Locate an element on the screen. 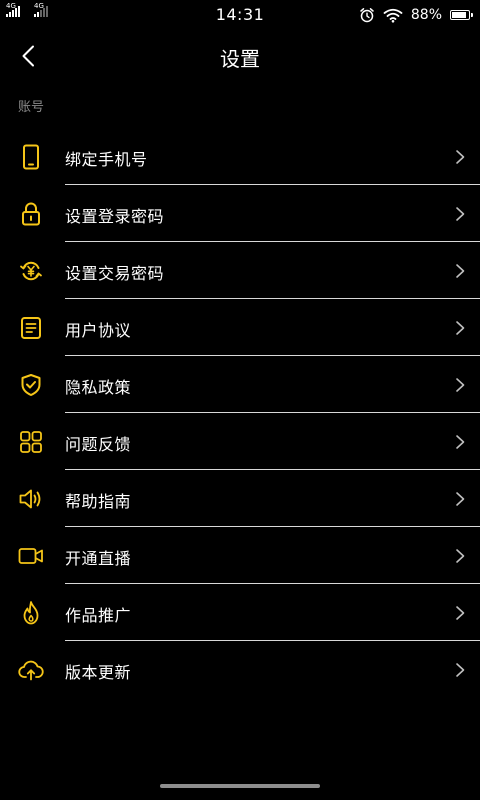 This screenshot has width=480, height=800. menu-item-trade-password: 设置交易密码 is located at coordinates (240, 270).